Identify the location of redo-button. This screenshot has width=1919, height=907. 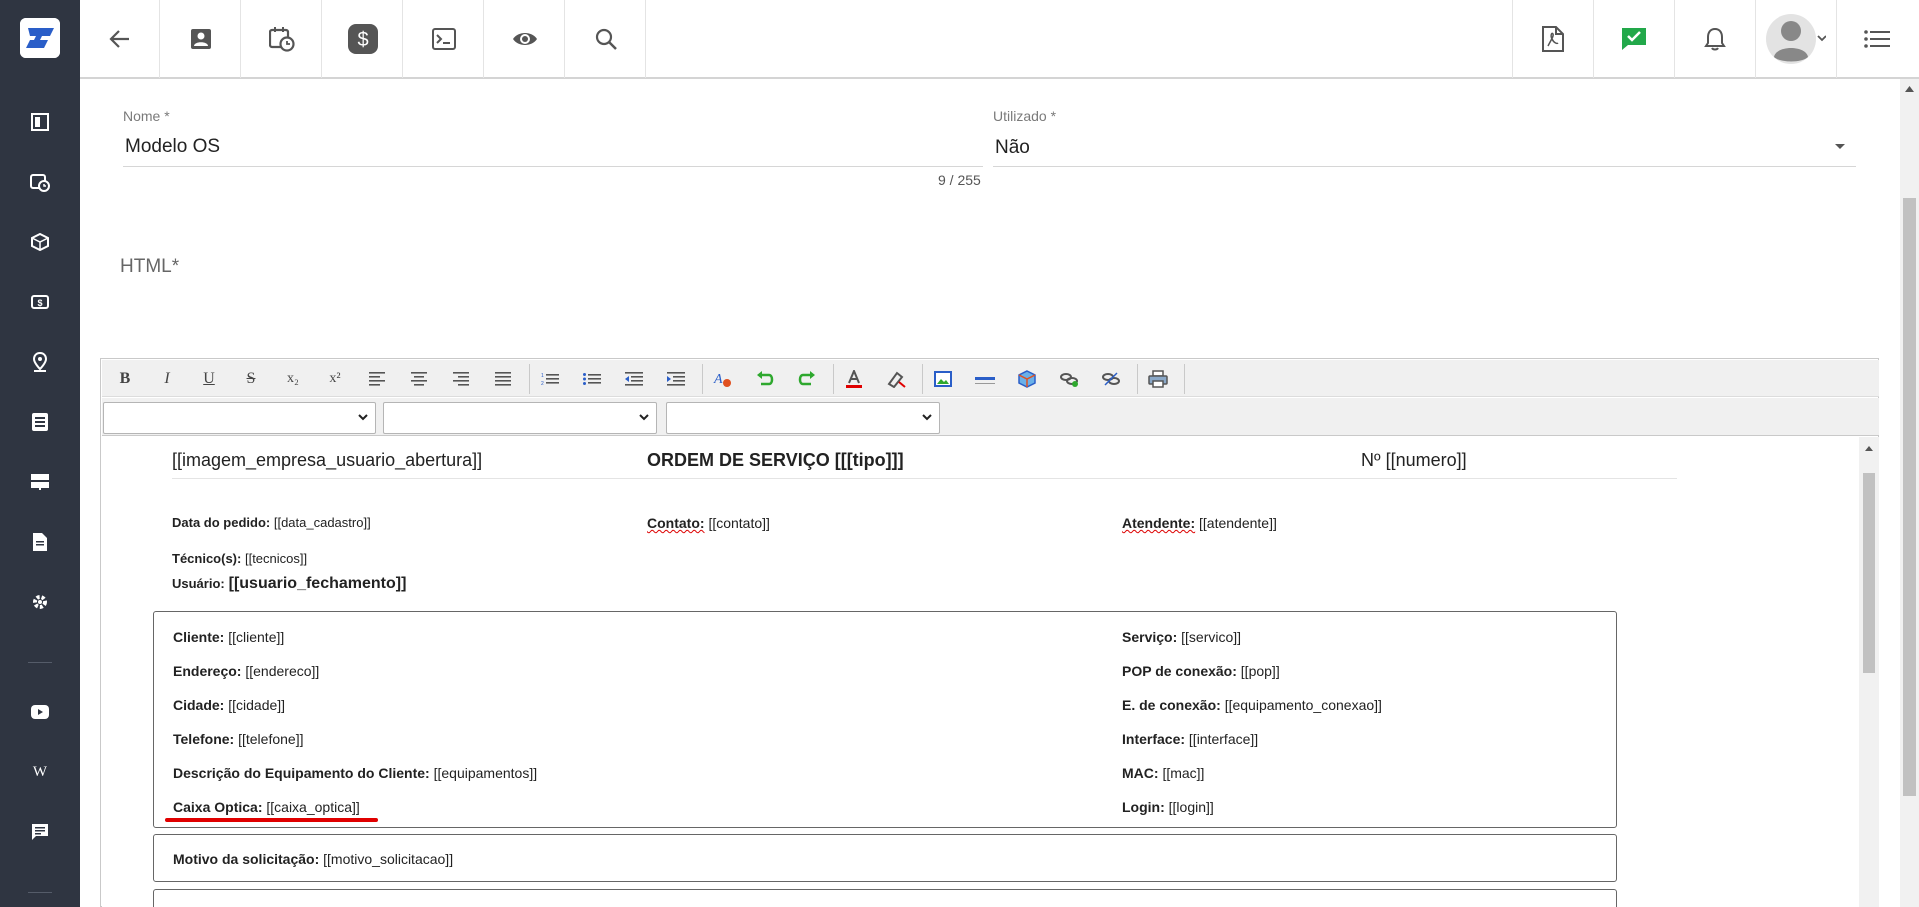
(807, 379).